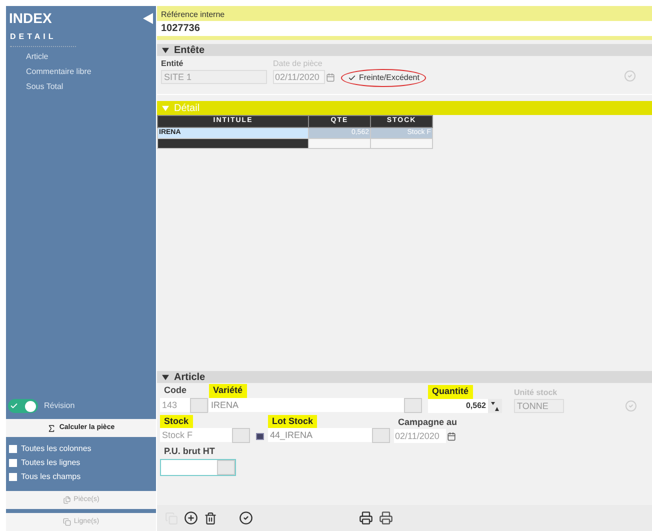 This screenshot has height=531, width=652. Describe the element at coordinates (450, 391) in the screenshot. I see `field-label: Quantité` at that location.